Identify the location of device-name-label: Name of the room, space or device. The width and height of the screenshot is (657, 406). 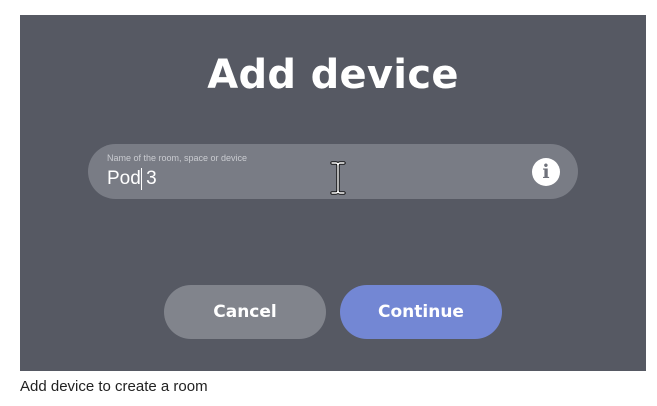
(177, 158).